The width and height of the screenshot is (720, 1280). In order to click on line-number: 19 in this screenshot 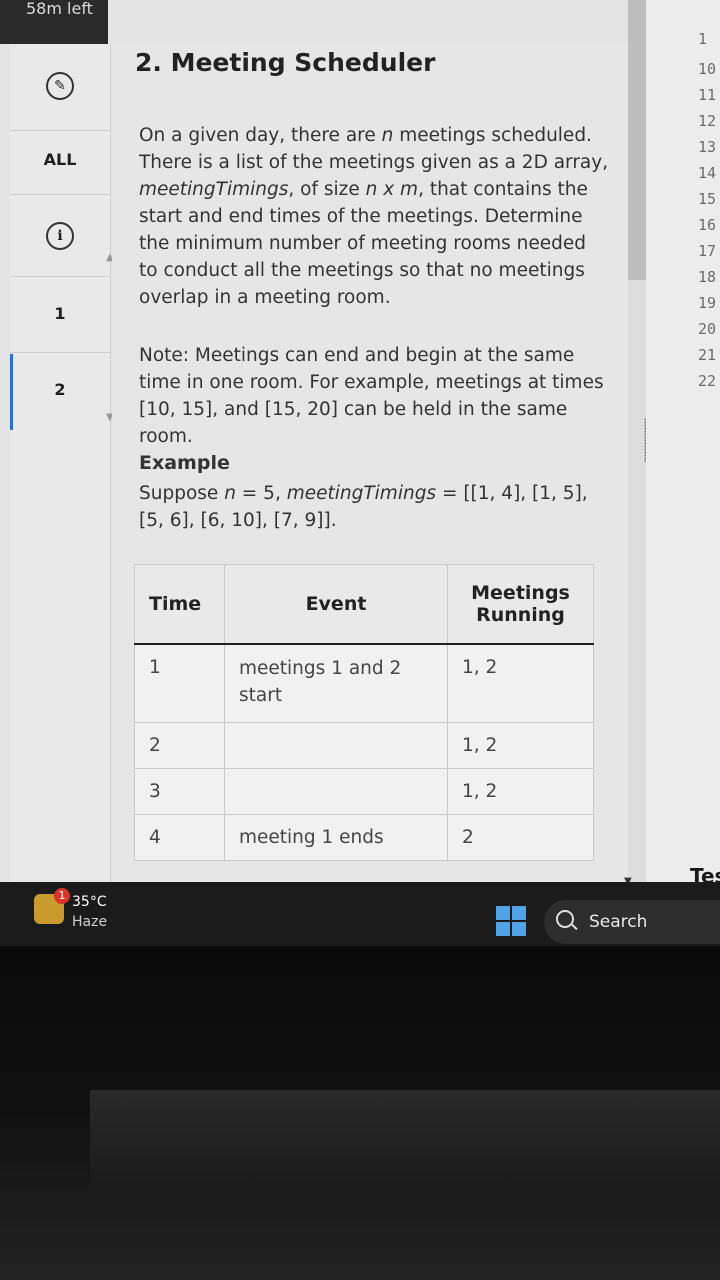, I will do `click(707, 303)`.